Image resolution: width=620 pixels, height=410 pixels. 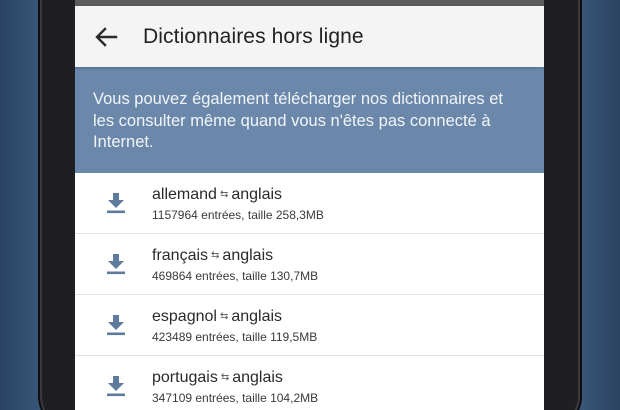 I want to click on page-title: Dictionnaires hors ligne, so click(x=253, y=36).